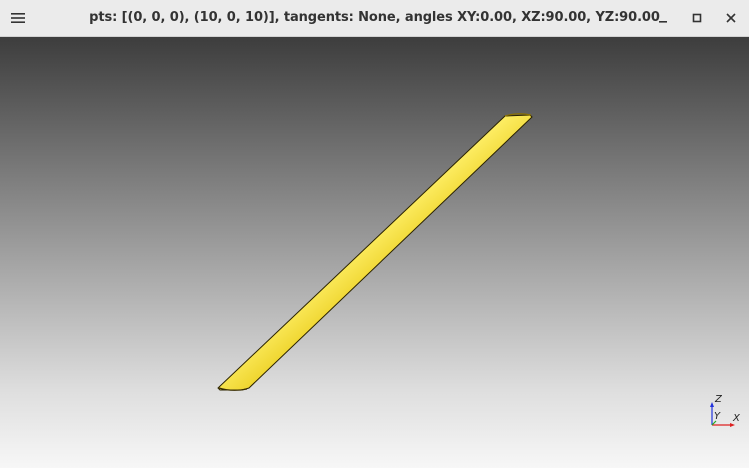 Image resolution: width=749 pixels, height=468 pixels. What do you see at coordinates (717, 416) in the screenshot?
I see `y-axis-label: Y` at bounding box center [717, 416].